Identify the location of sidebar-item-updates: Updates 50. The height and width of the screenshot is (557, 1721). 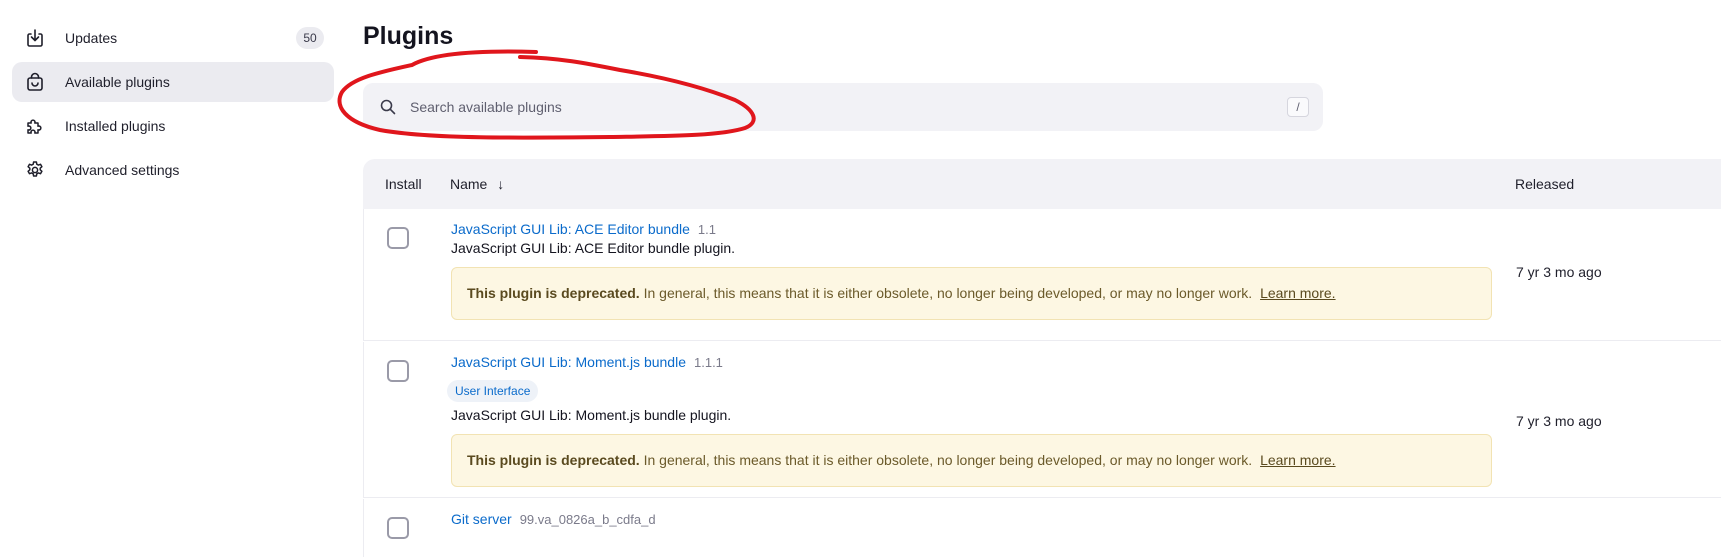
(173, 38).